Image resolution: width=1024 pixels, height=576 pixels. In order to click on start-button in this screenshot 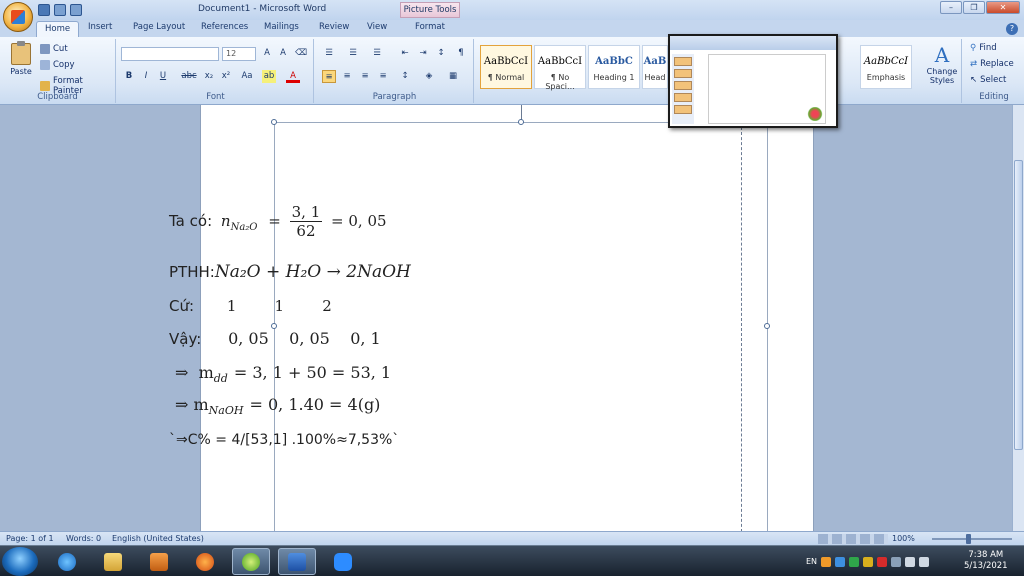, I will do `click(20, 561)`.